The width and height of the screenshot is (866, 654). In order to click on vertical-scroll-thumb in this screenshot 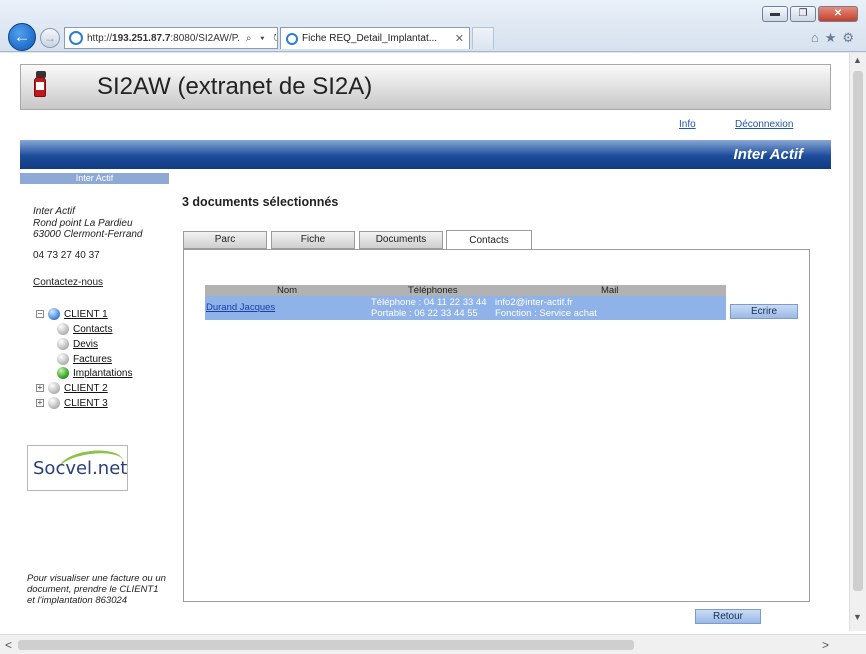, I will do `click(858, 331)`.